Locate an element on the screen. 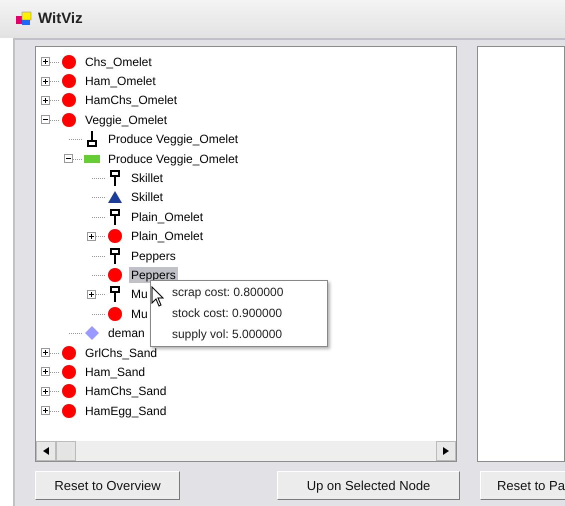 The width and height of the screenshot is (565, 506). scroll-thumb is located at coordinates (66, 451).